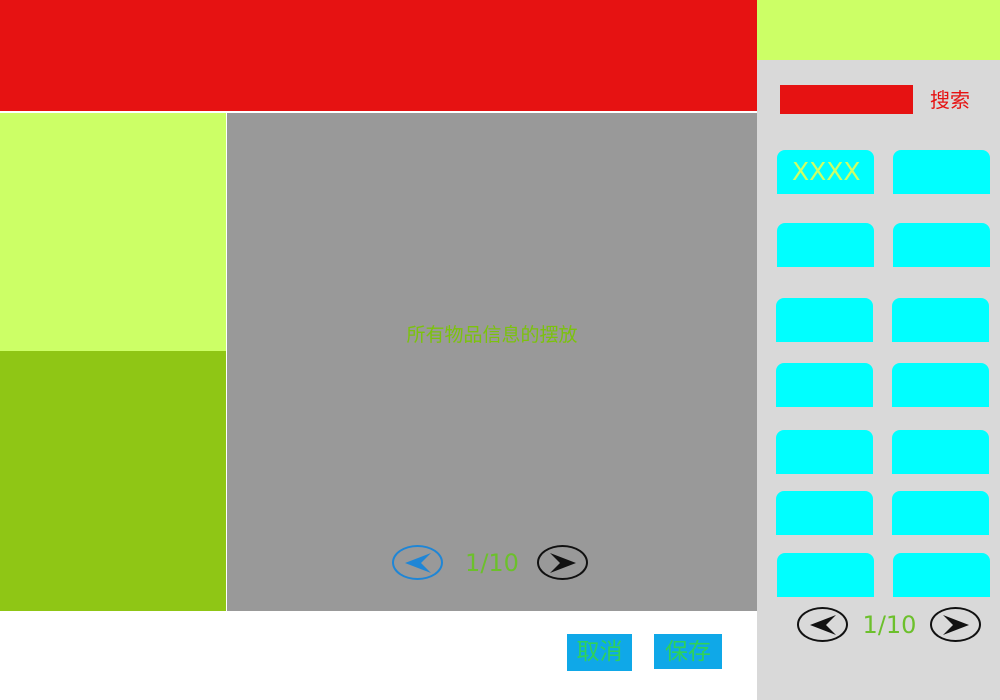  Describe the element at coordinates (846, 99) in the screenshot. I see `search-input` at that location.